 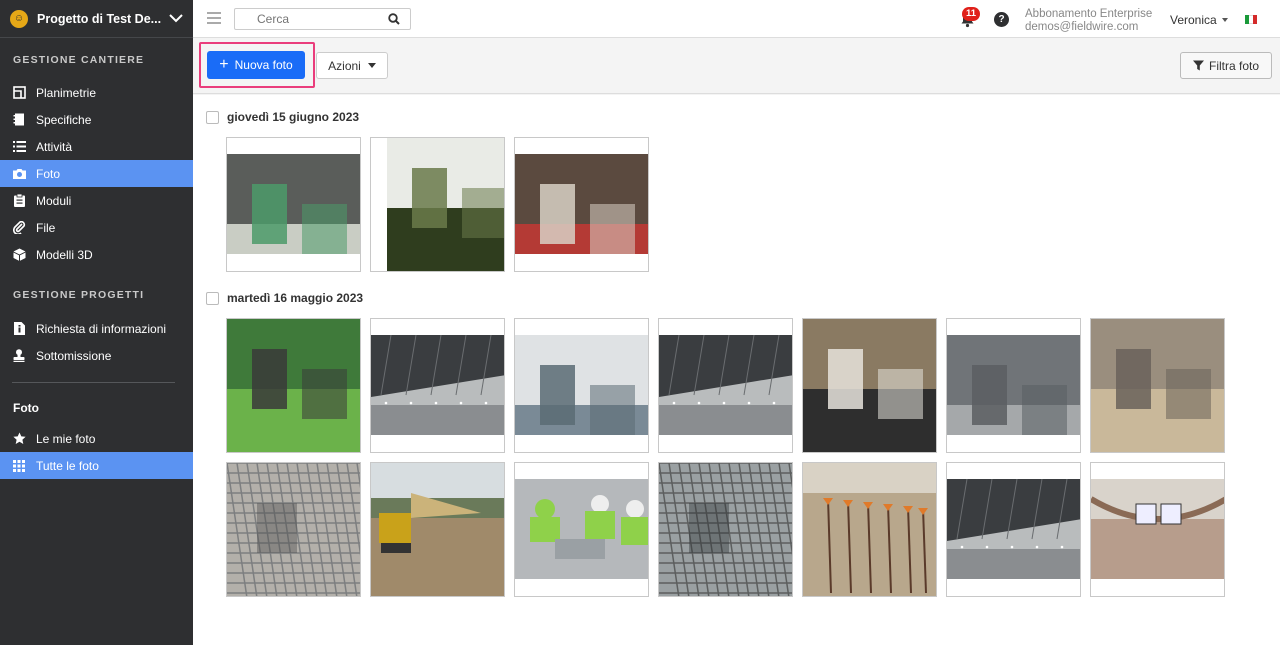 I want to click on date-group-header: giovedì 15 giugno 2023, so click(x=282, y=117).